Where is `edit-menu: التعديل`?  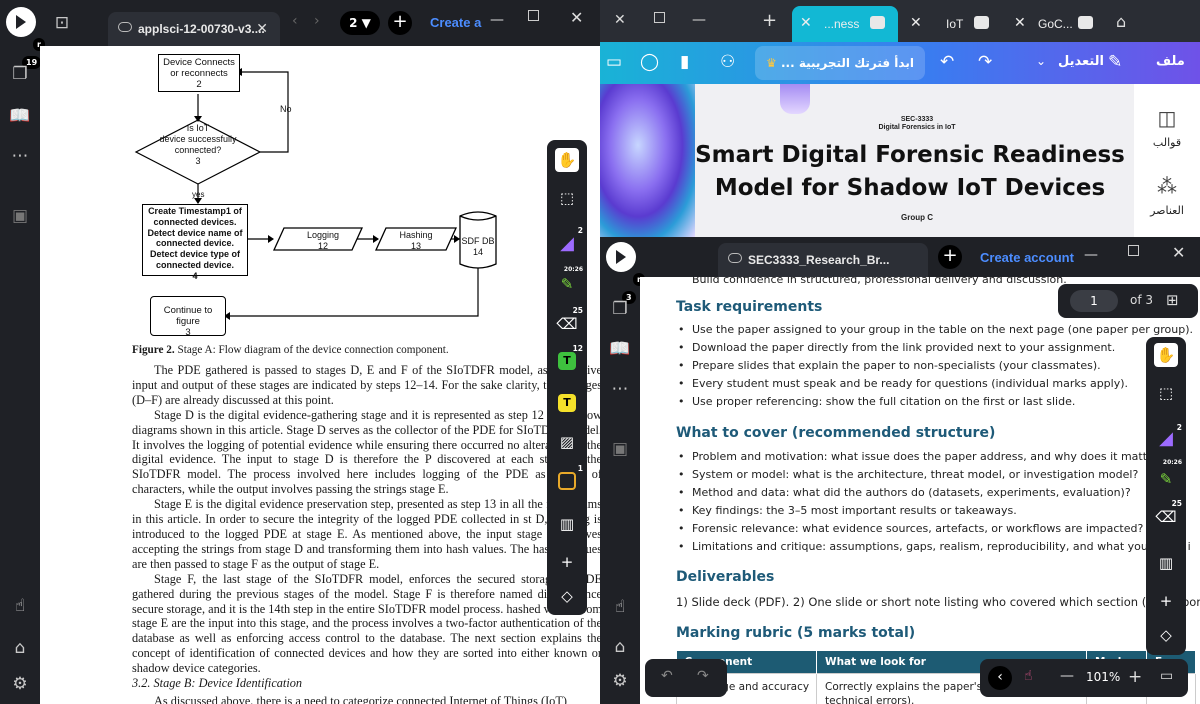
edit-menu: التعديل is located at coordinates (1081, 61).